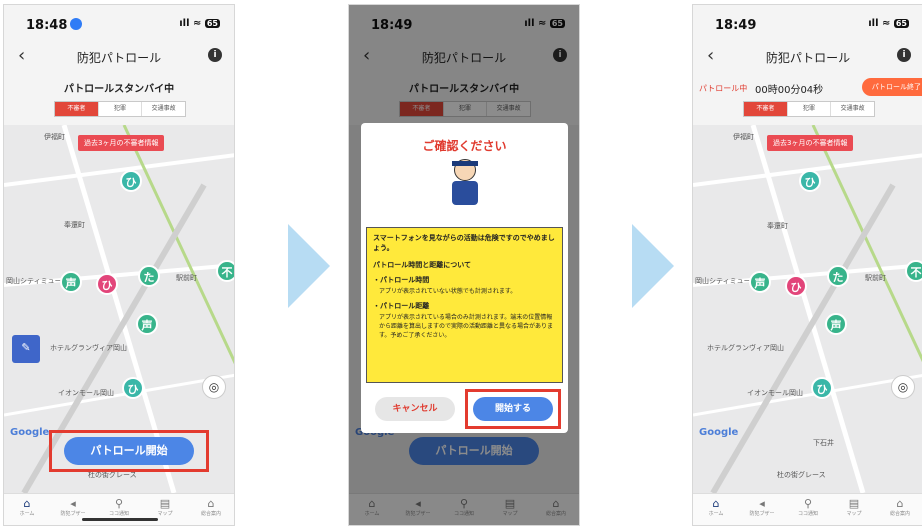 This screenshot has width=922, height=531. What do you see at coordinates (448, 291) in the screenshot?
I see `time-text: アプリが表示されていない状態でも計測されます。` at bounding box center [448, 291].